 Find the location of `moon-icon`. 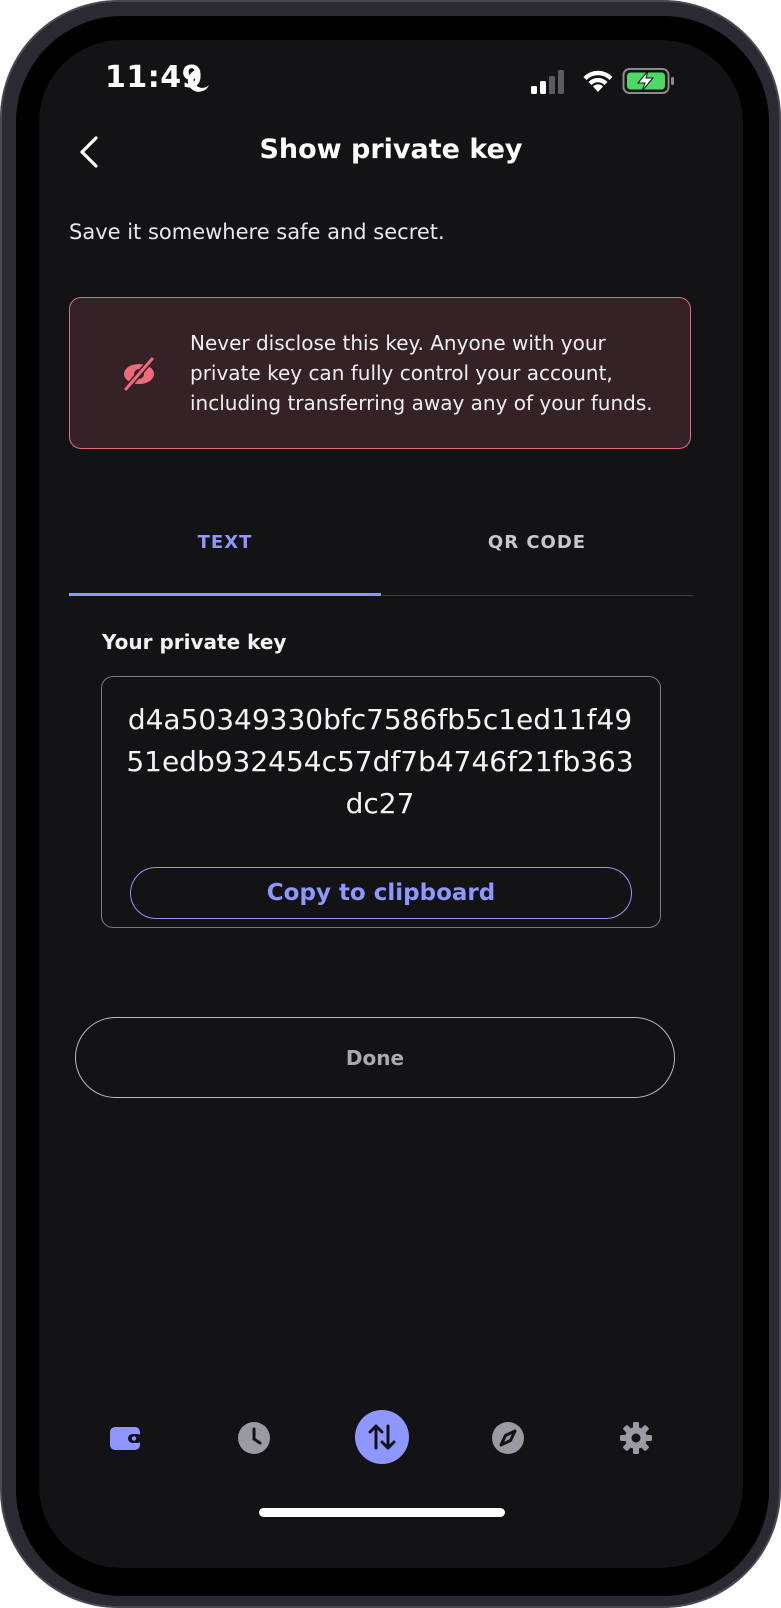

moon-icon is located at coordinates (198, 80).